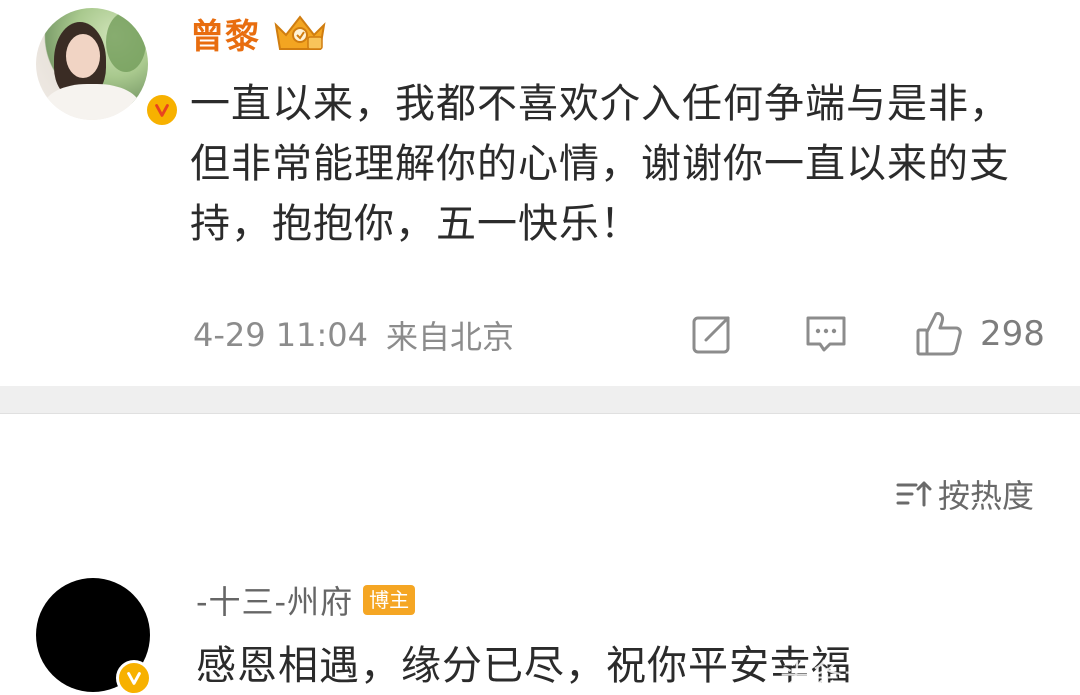 The width and height of the screenshot is (1080, 695). What do you see at coordinates (712, 334) in the screenshot?
I see `repost-icon` at bounding box center [712, 334].